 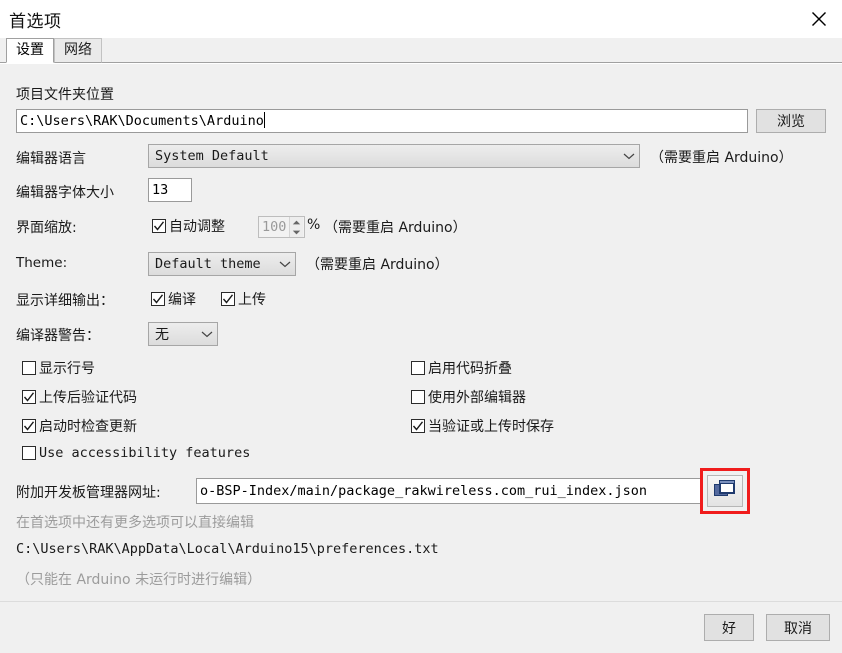 What do you see at coordinates (264, 120) in the screenshot?
I see `text-caret` at bounding box center [264, 120].